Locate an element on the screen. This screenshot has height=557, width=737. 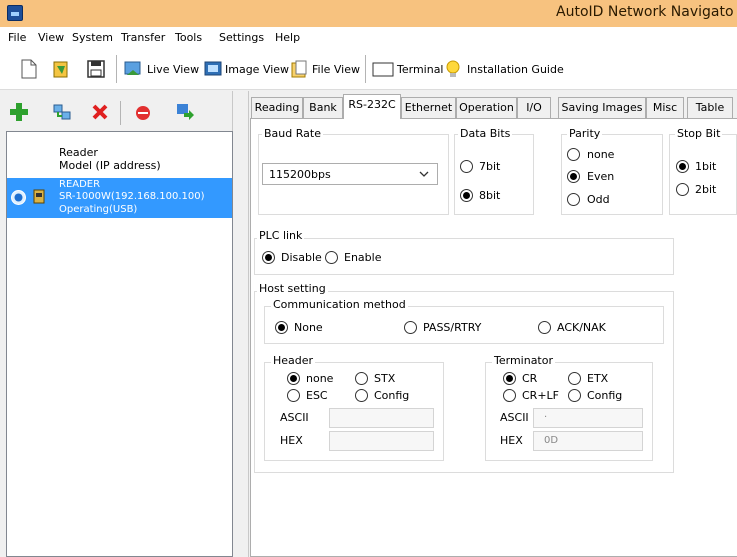
plc-link-disable-label: Disable is located at coordinates (301, 257).